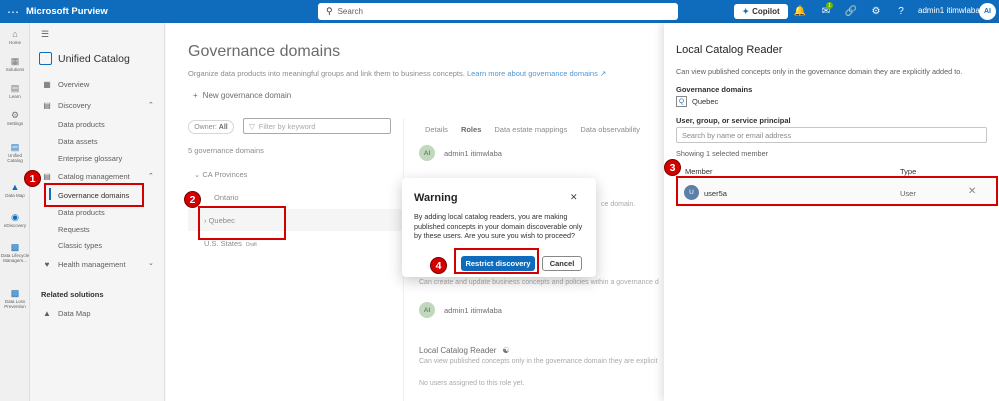  Describe the element at coordinates (733, 120) in the screenshot. I see `principal-label: User, group, or service principal` at that location.